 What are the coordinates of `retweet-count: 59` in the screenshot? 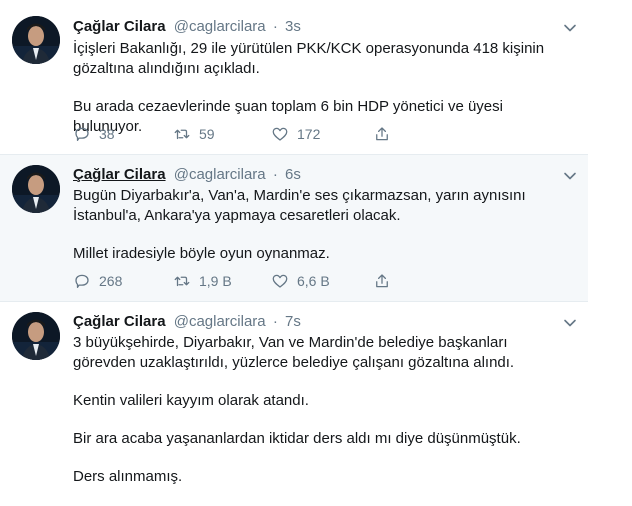 It's located at (207, 134).